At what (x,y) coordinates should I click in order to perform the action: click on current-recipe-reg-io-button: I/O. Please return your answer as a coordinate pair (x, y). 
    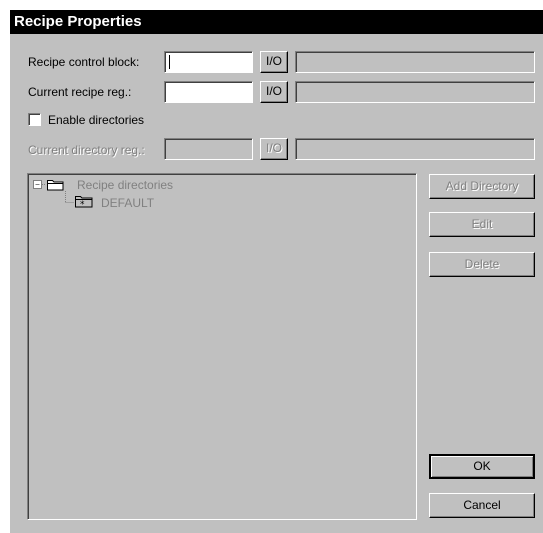
    Looking at the image, I should click on (274, 92).